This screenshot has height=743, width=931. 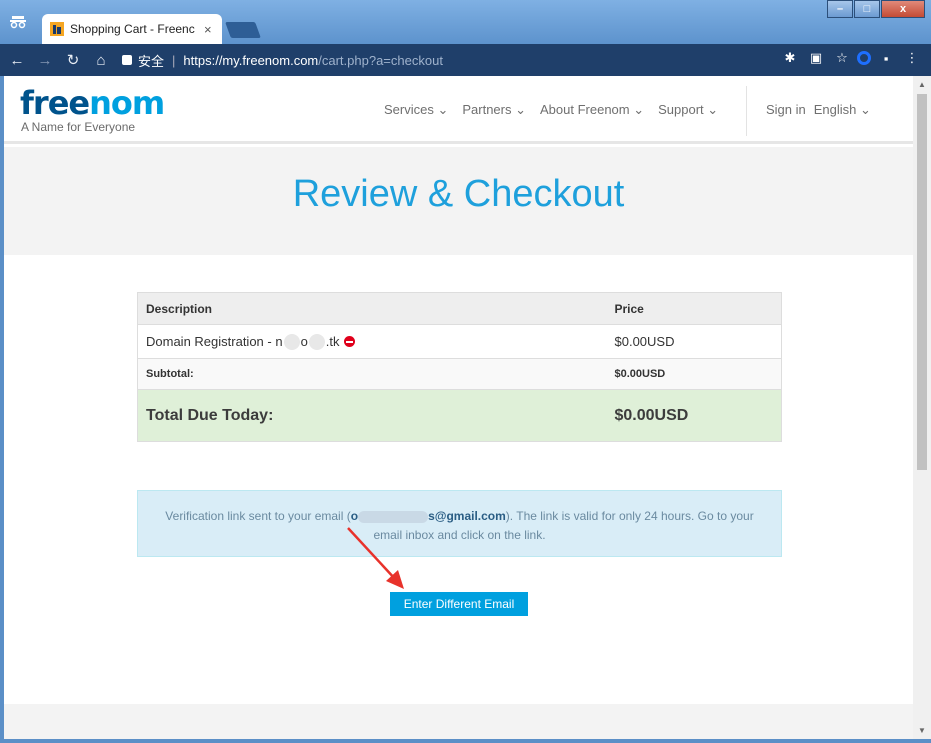 What do you see at coordinates (458, 721) in the screenshot?
I see `footer-band` at bounding box center [458, 721].